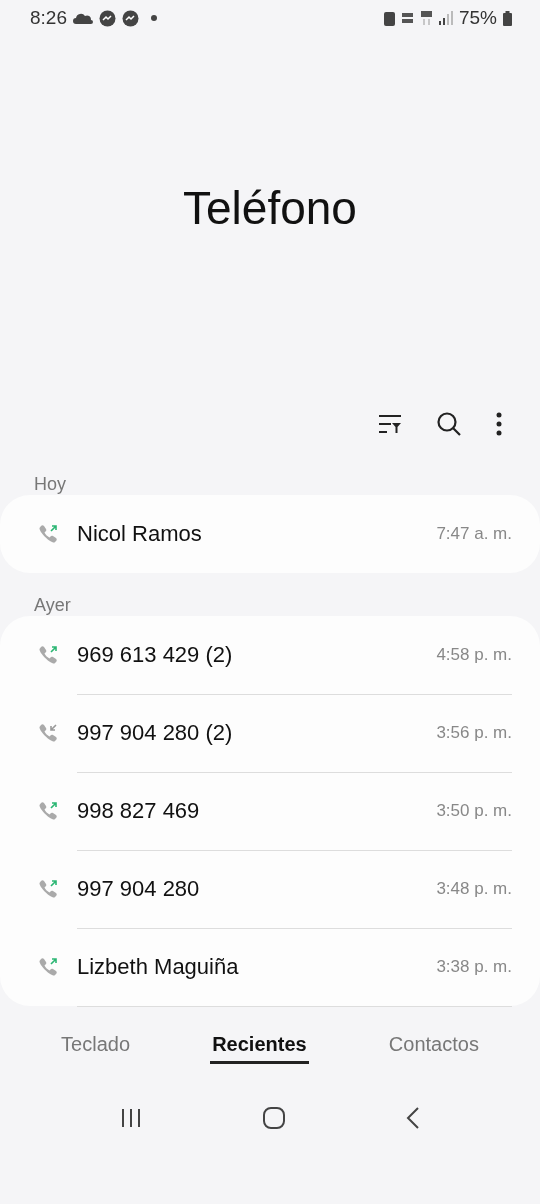 The width and height of the screenshot is (540, 1204). Describe the element at coordinates (474, 888) in the screenshot. I see `call-time: 3:48 p. m.` at that location.